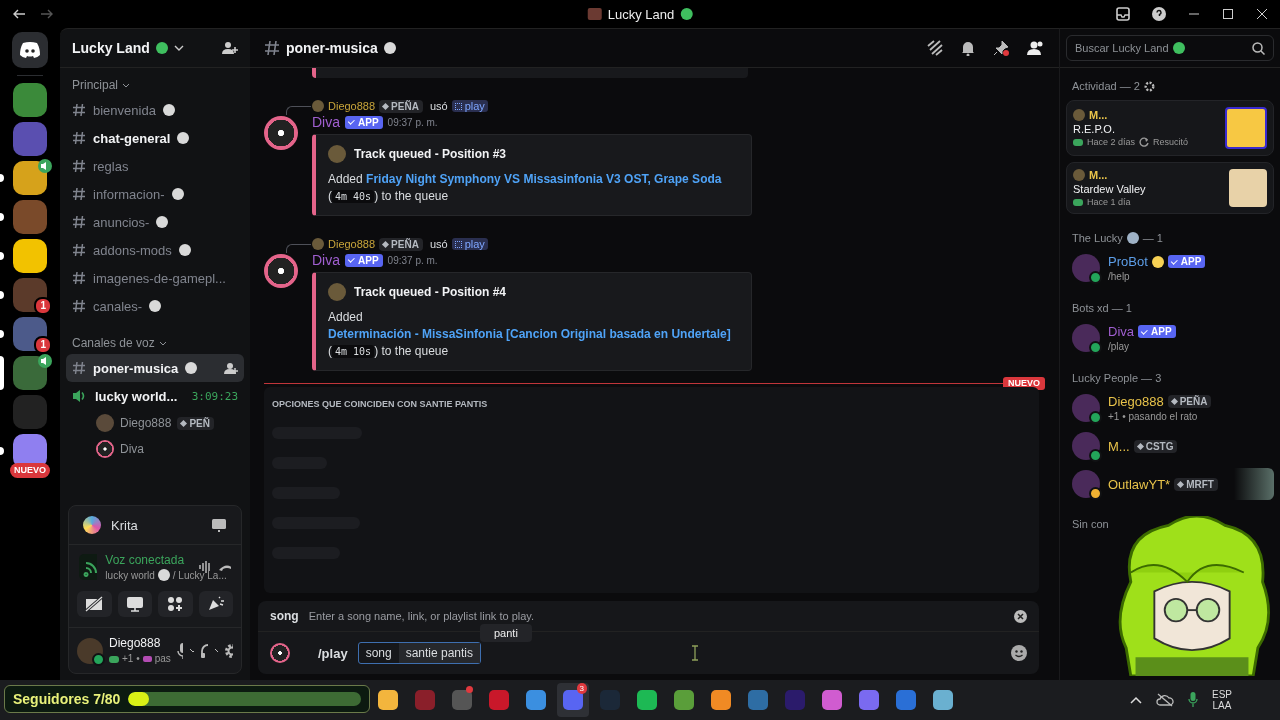  What do you see at coordinates (219, 525) in the screenshot?
I see `screen-share-icon` at bounding box center [219, 525].